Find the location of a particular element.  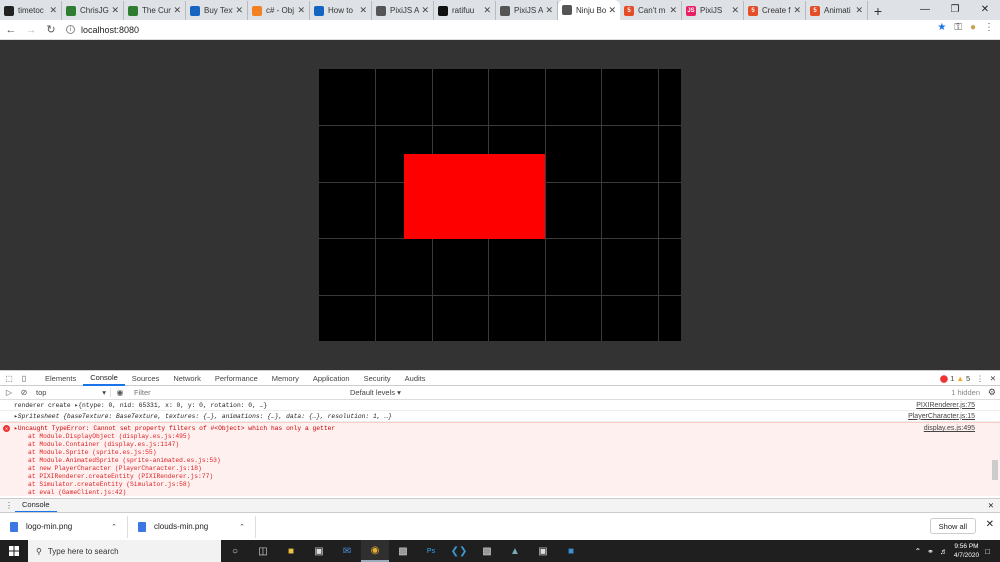

app-icon: ▩ is located at coordinates (403, 551).